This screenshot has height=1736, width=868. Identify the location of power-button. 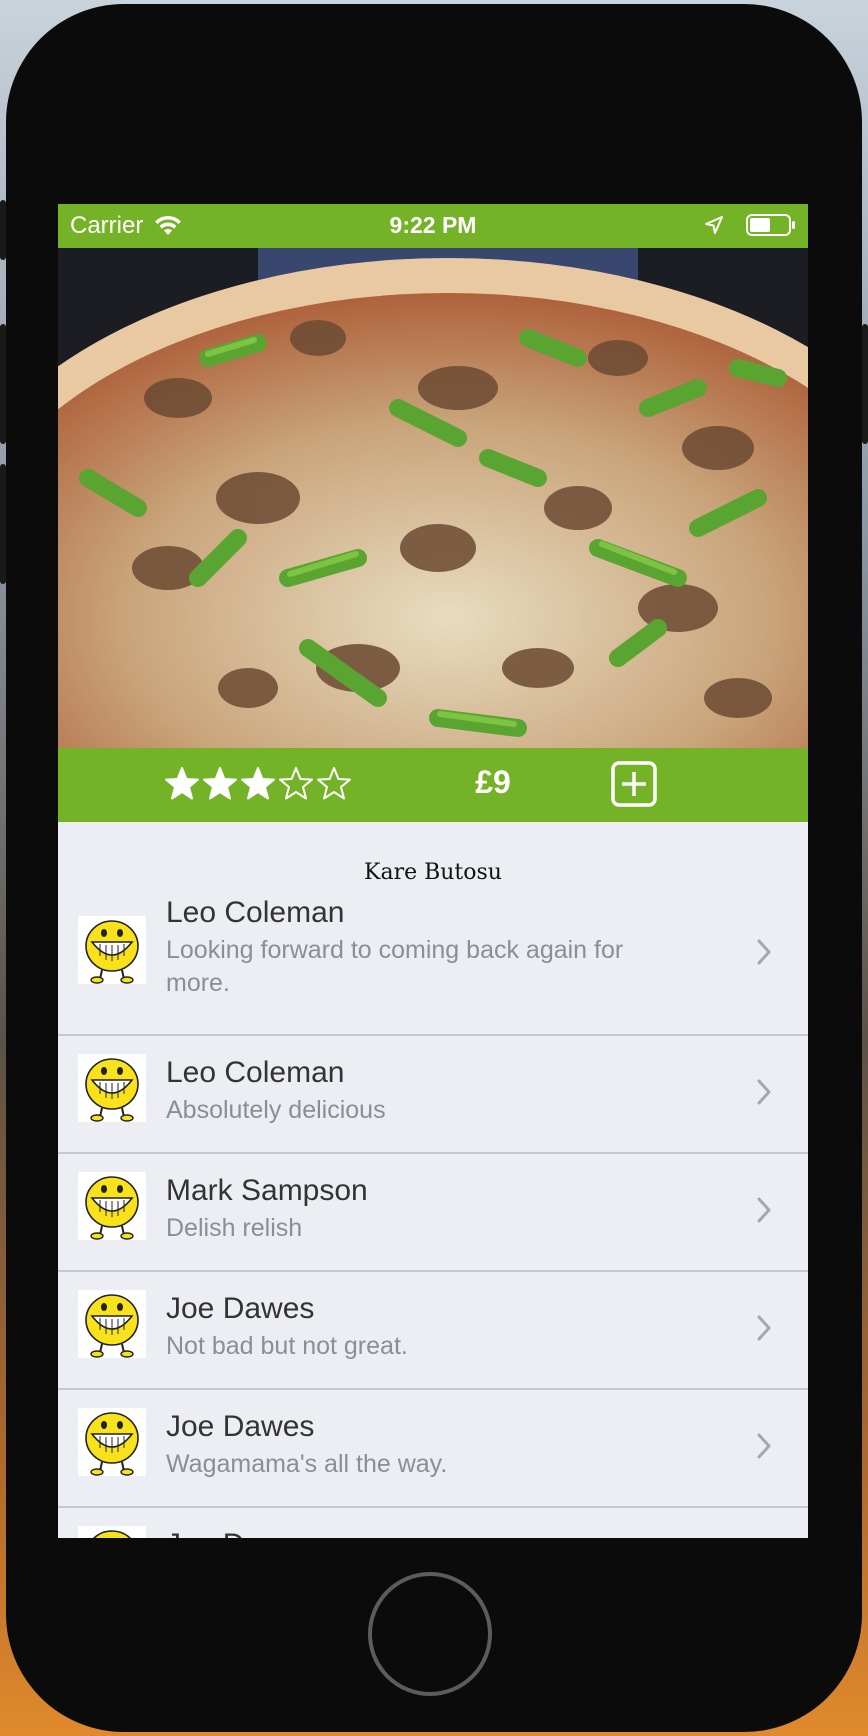
(865, 384).